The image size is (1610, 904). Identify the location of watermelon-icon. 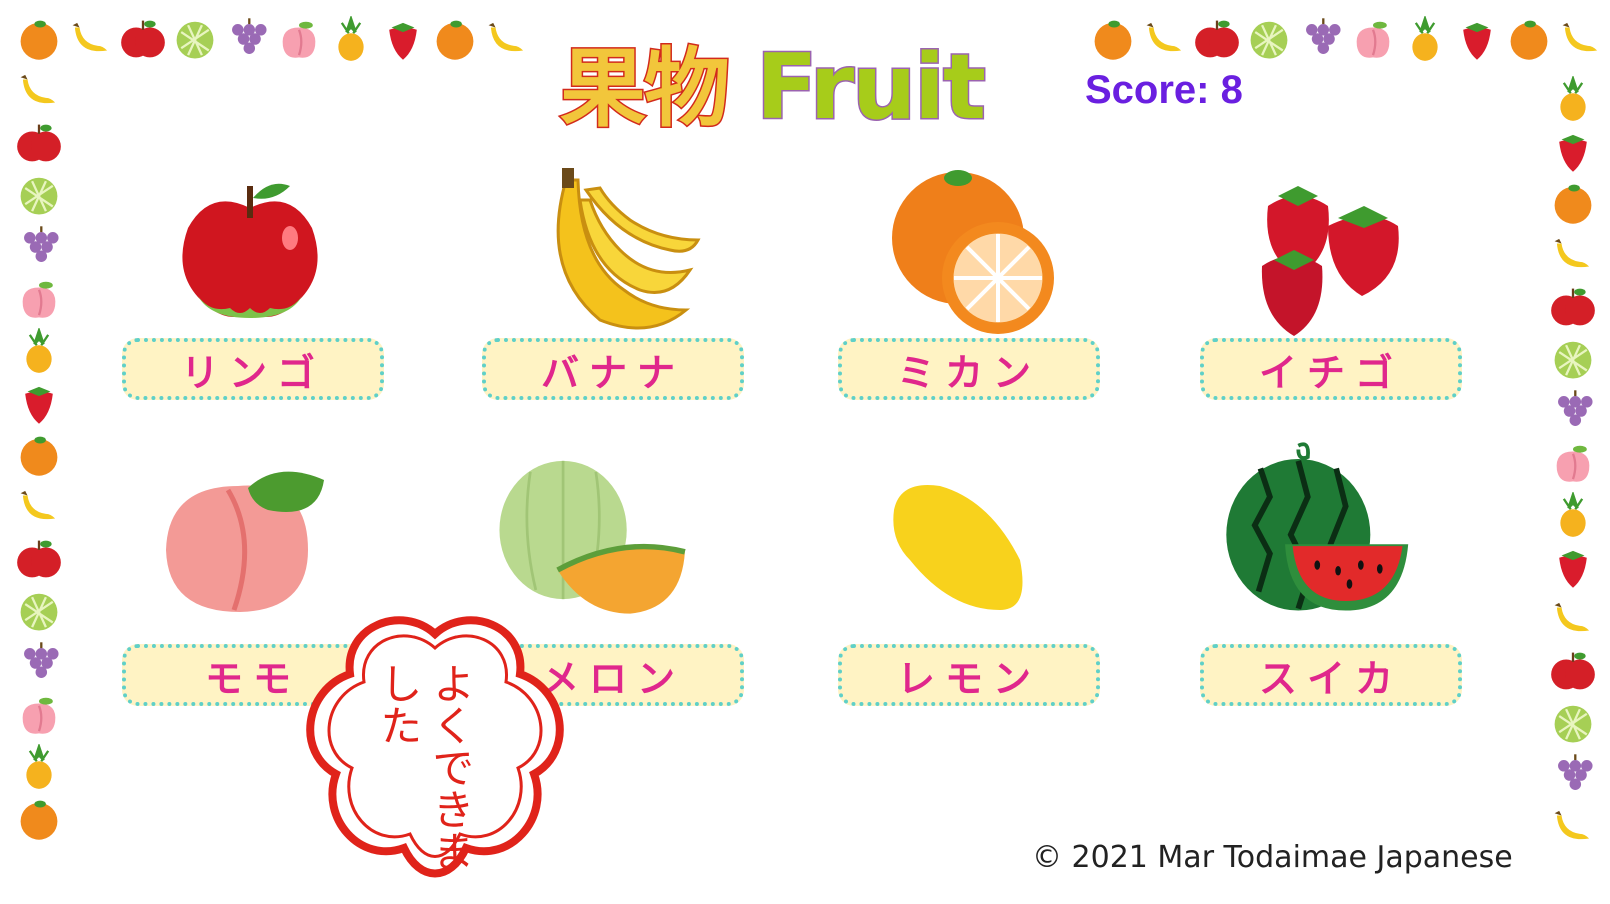
(1322, 530).